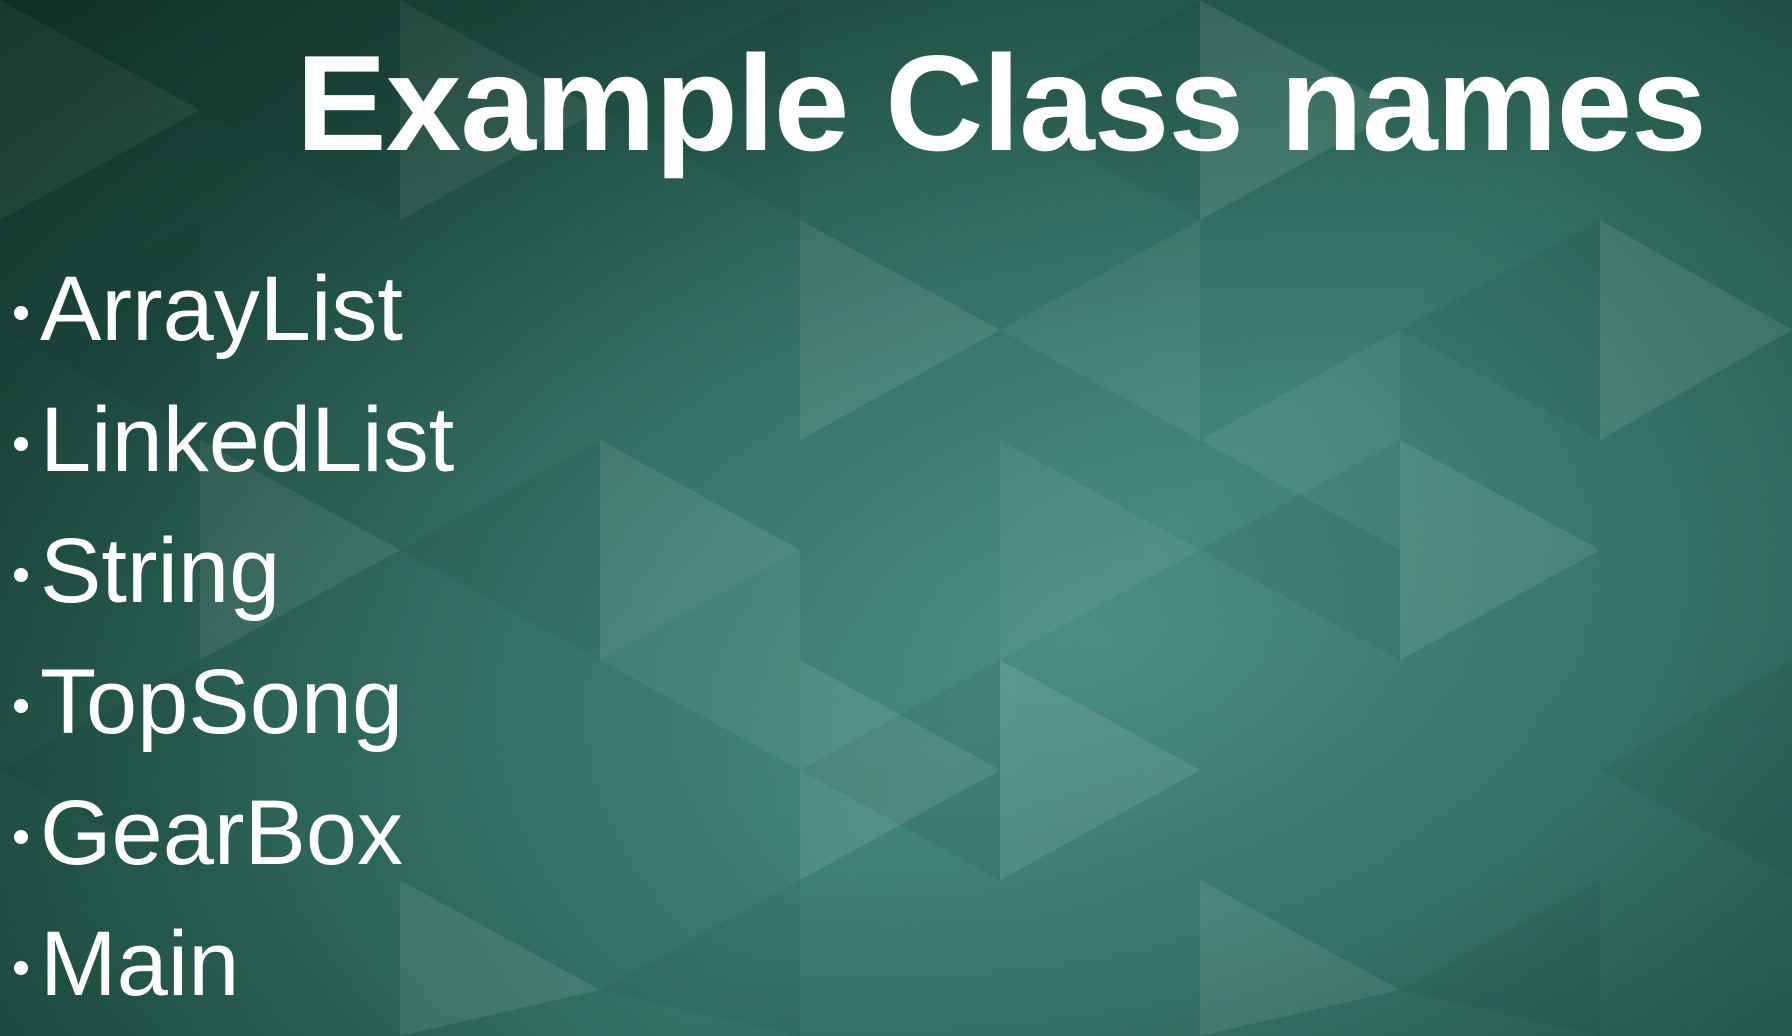 The width and height of the screenshot is (1792, 1036). What do you see at coordinates (140, 964) in the screenshot?
I see `list-item-label: Main` at bounding box center [140, 964].